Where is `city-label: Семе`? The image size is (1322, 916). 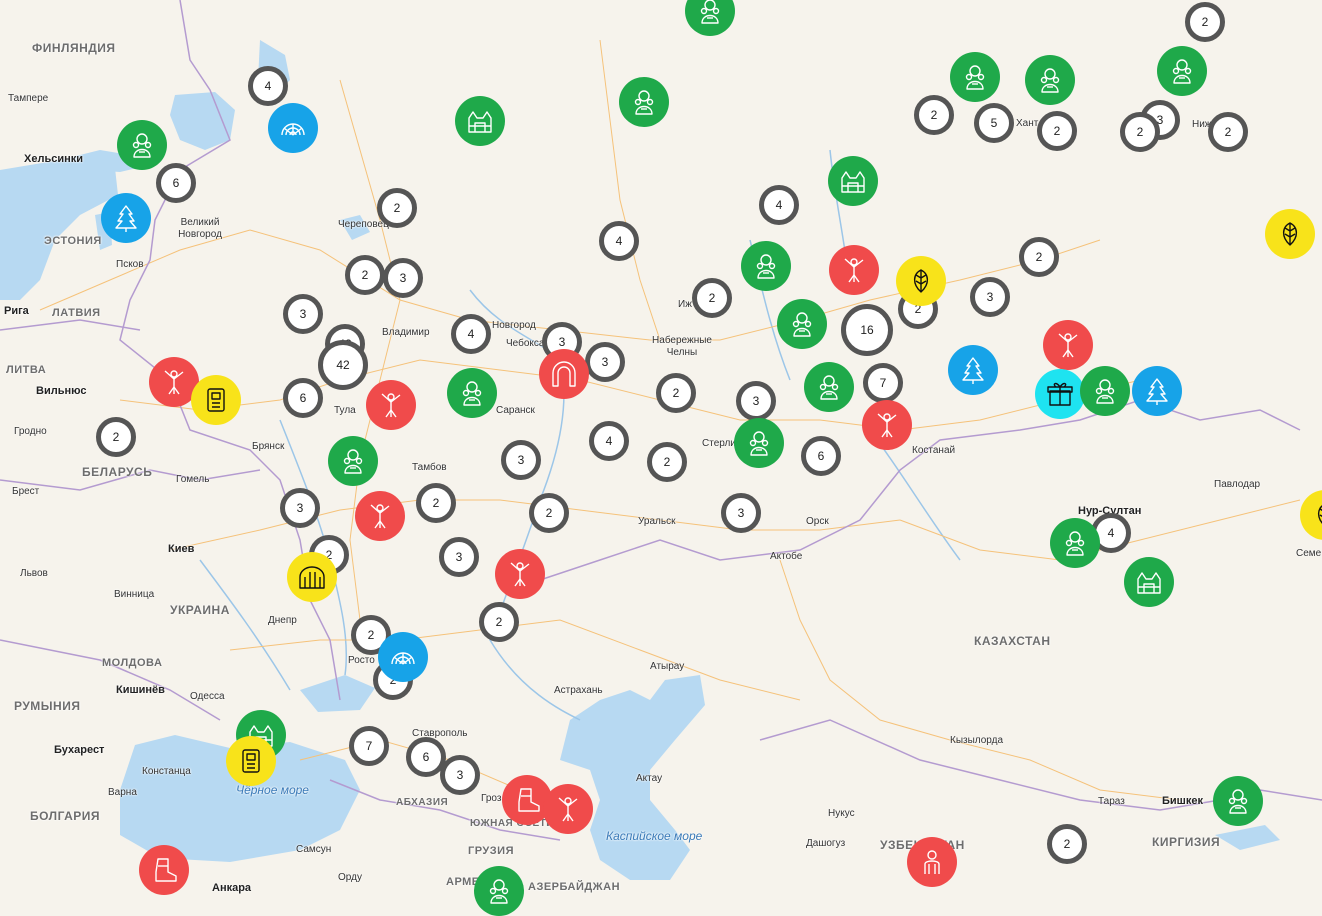
city-label: Семе is located at coordinates (1309, 553).